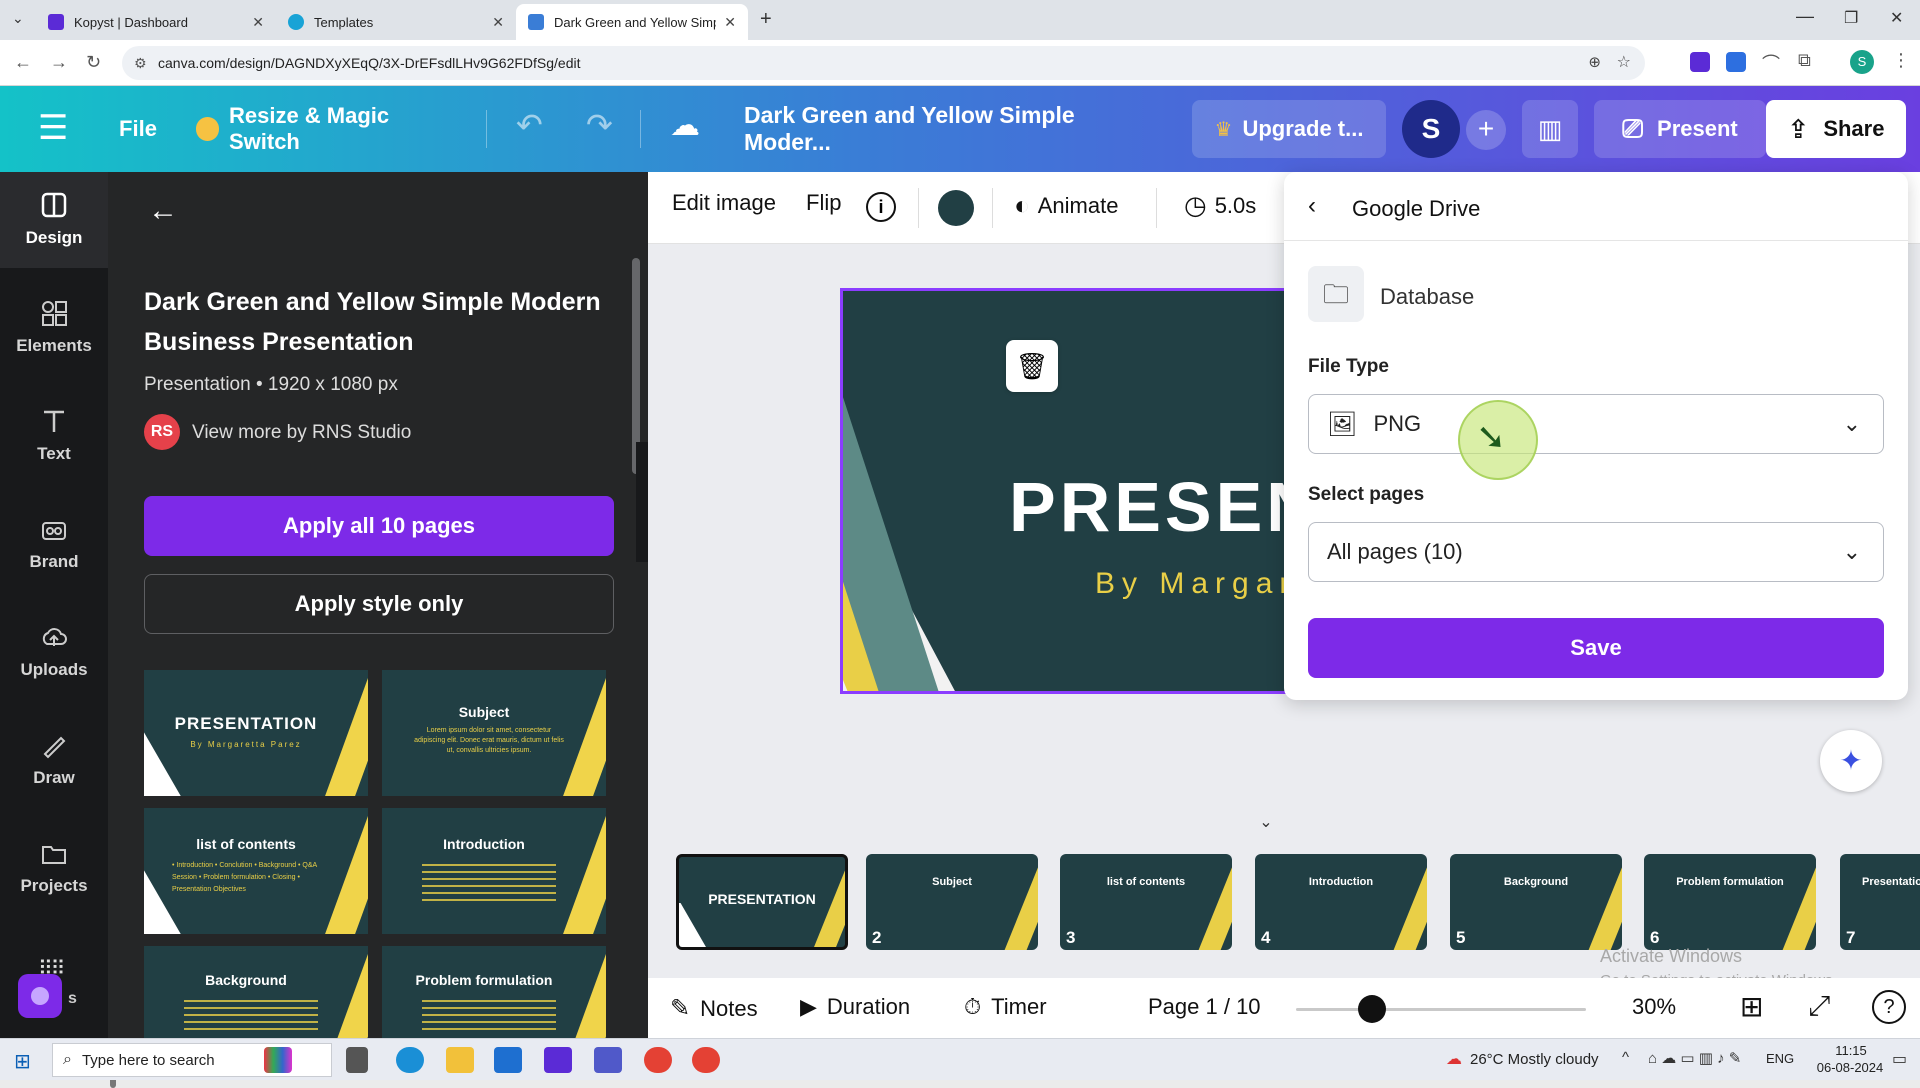 This screenshot has height=1088, width=1920. I want to click on info-icon: i, so click(881, 207).